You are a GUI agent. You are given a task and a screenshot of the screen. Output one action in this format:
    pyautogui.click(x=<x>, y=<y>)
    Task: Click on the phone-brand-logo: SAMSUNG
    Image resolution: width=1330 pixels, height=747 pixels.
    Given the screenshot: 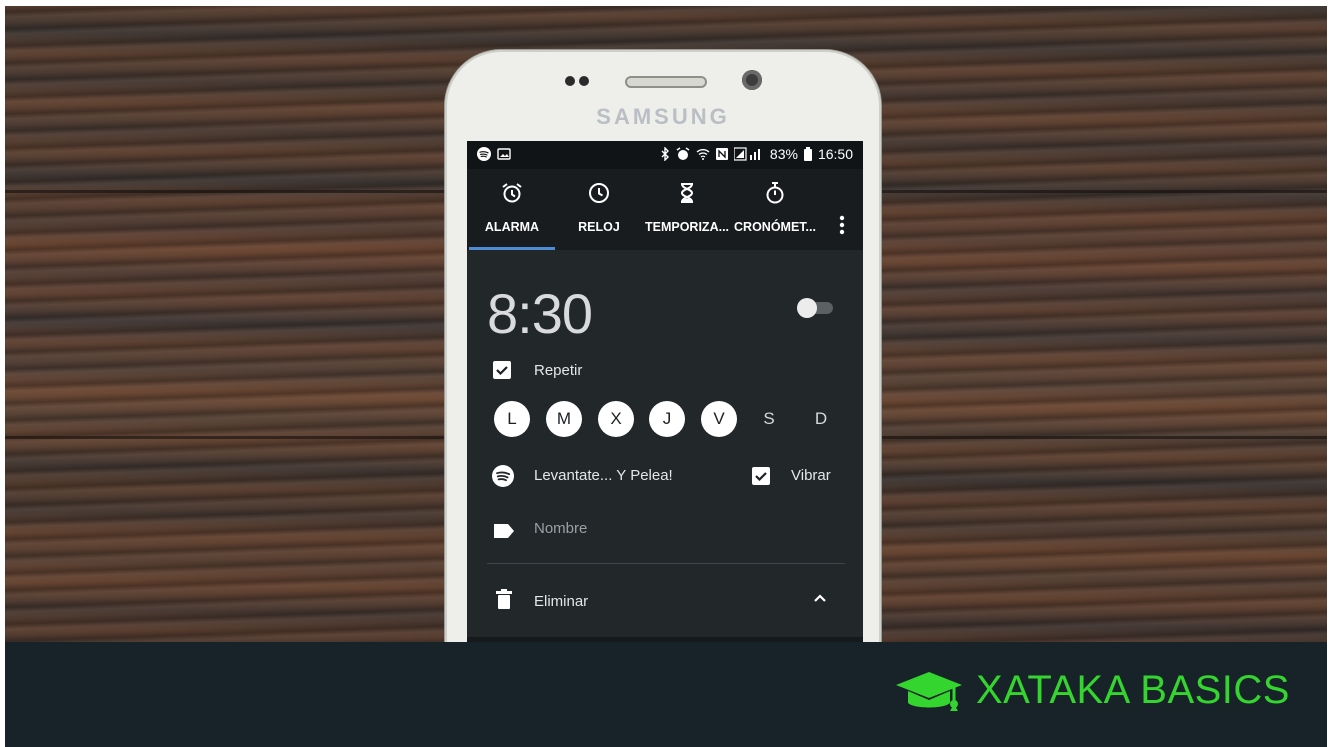 What is the action you would take?
    pyautogui.click(x=663, y=116)
    